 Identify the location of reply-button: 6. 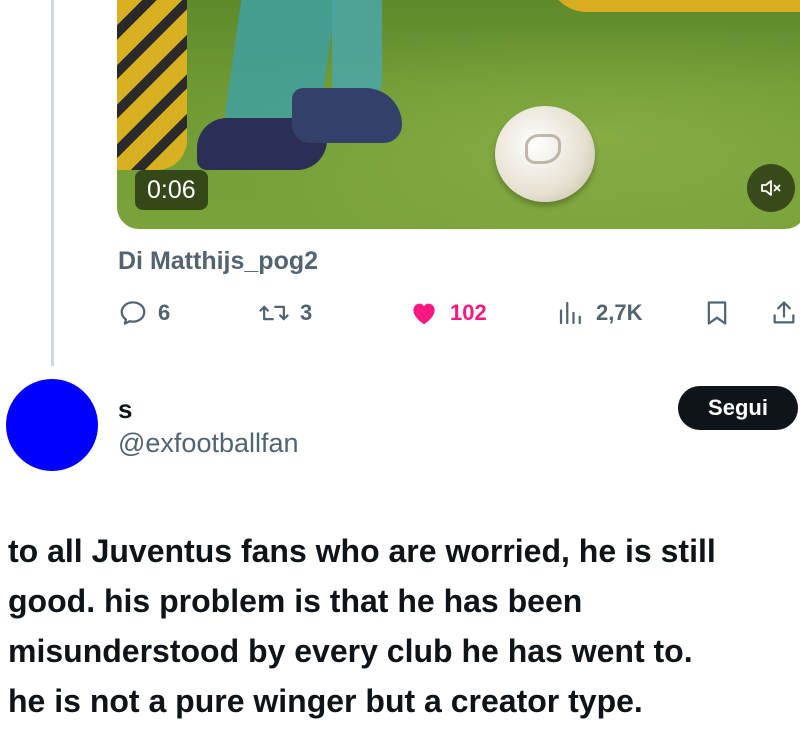
(144, 313).